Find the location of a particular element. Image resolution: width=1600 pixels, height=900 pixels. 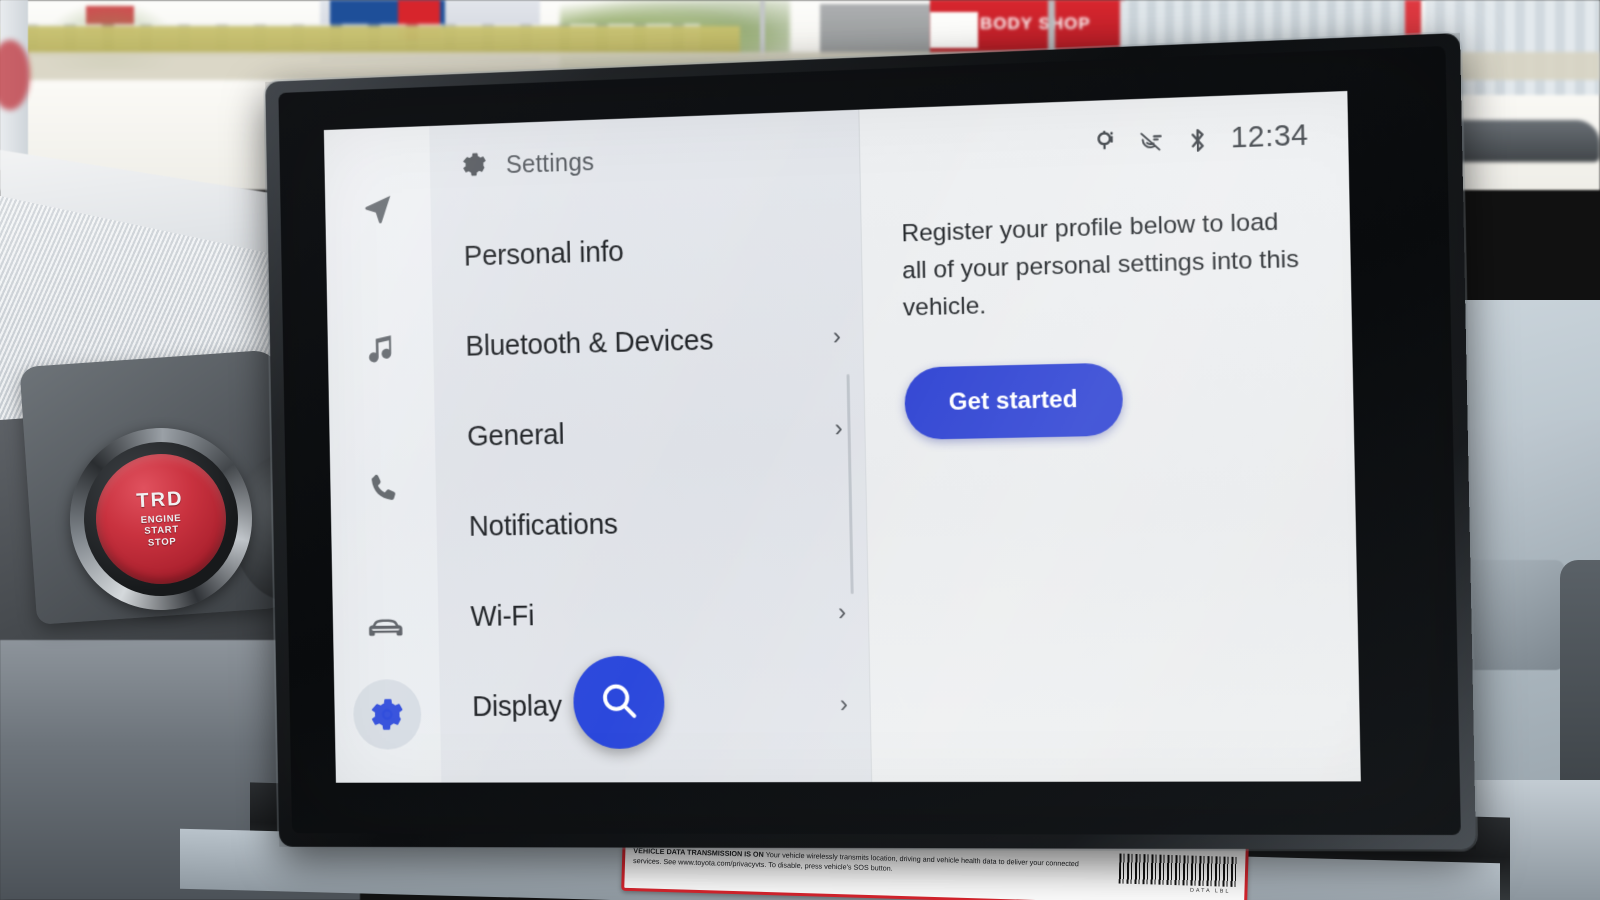

car-icon is located at coordinates (386, 629).